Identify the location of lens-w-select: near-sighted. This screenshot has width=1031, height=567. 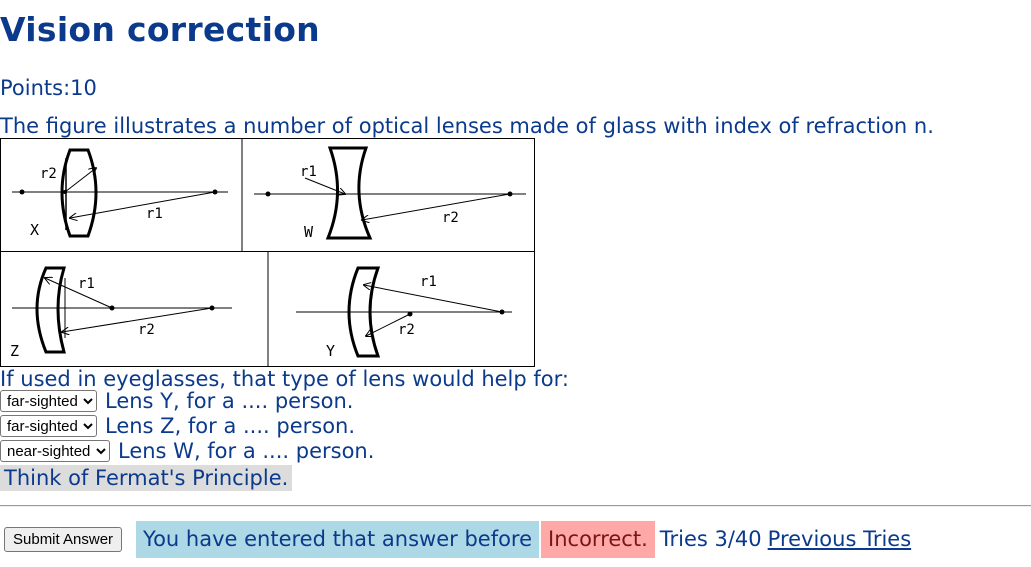
(55, 451).